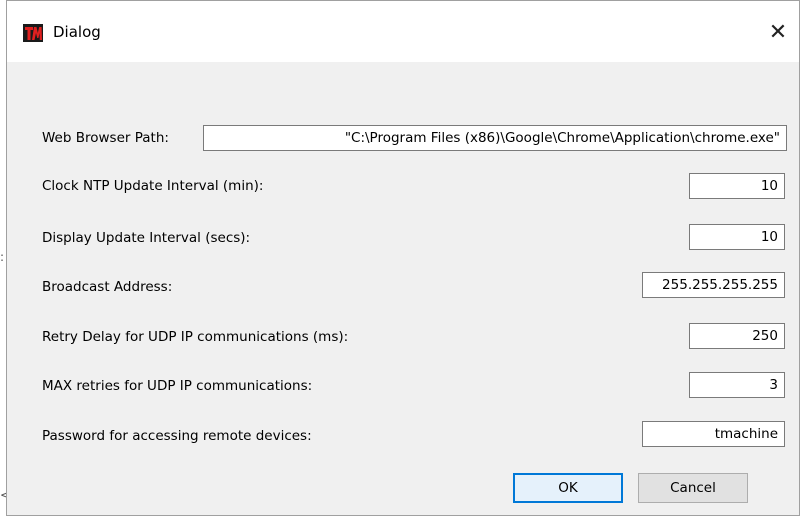  Describe the element at coordinates (77, 32) in the screenshot. I see `dialog-title: Dialog` at that location.